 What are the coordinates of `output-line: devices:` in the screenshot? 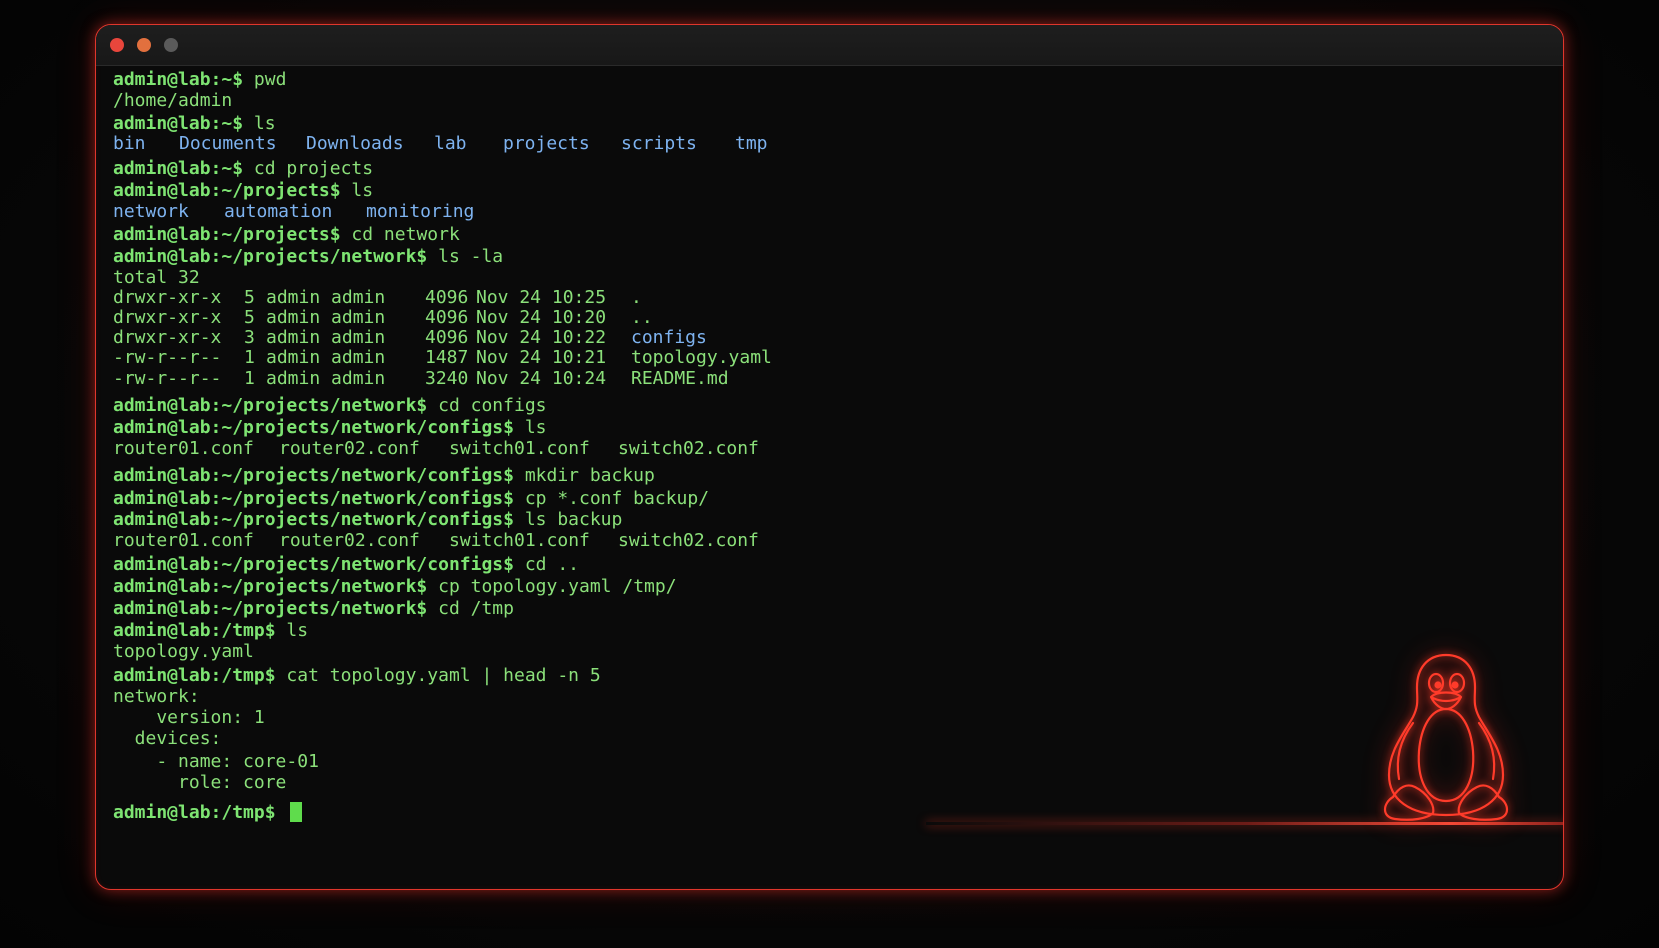 It's located at (167, 738).